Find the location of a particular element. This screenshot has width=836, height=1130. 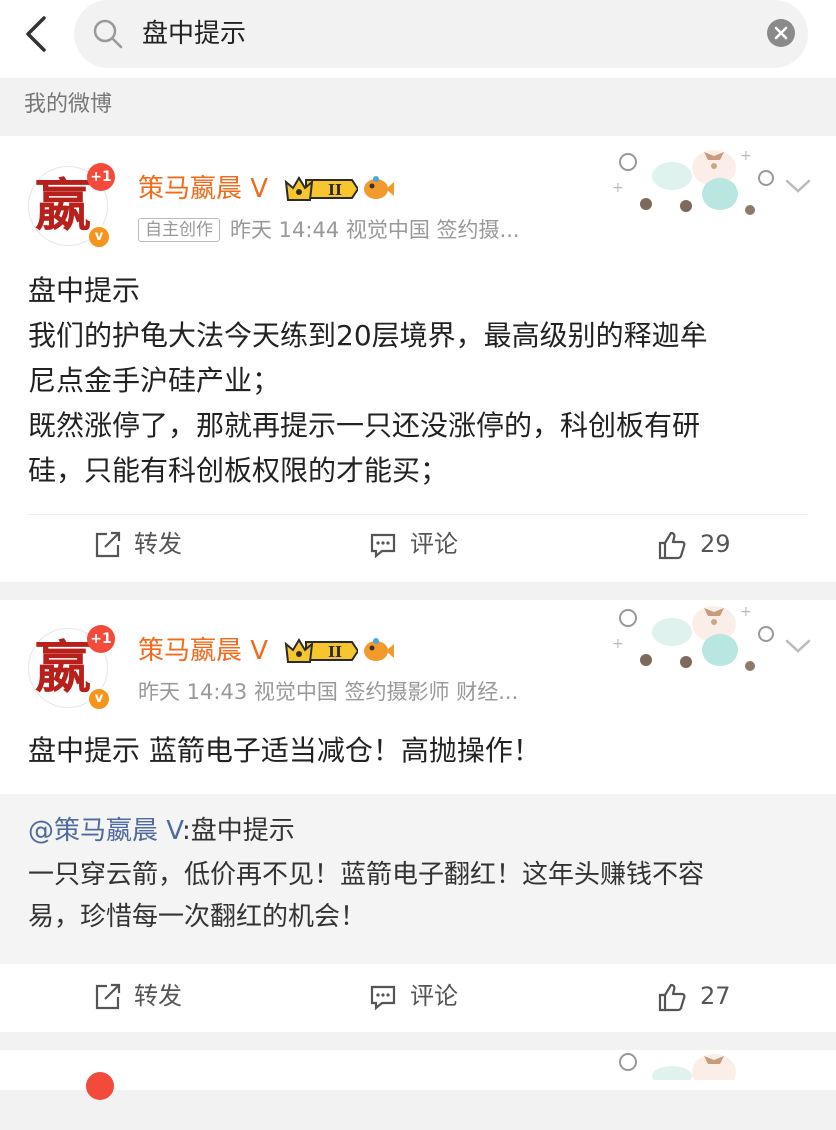

notification-badge is located at coordinates (100, 1086).